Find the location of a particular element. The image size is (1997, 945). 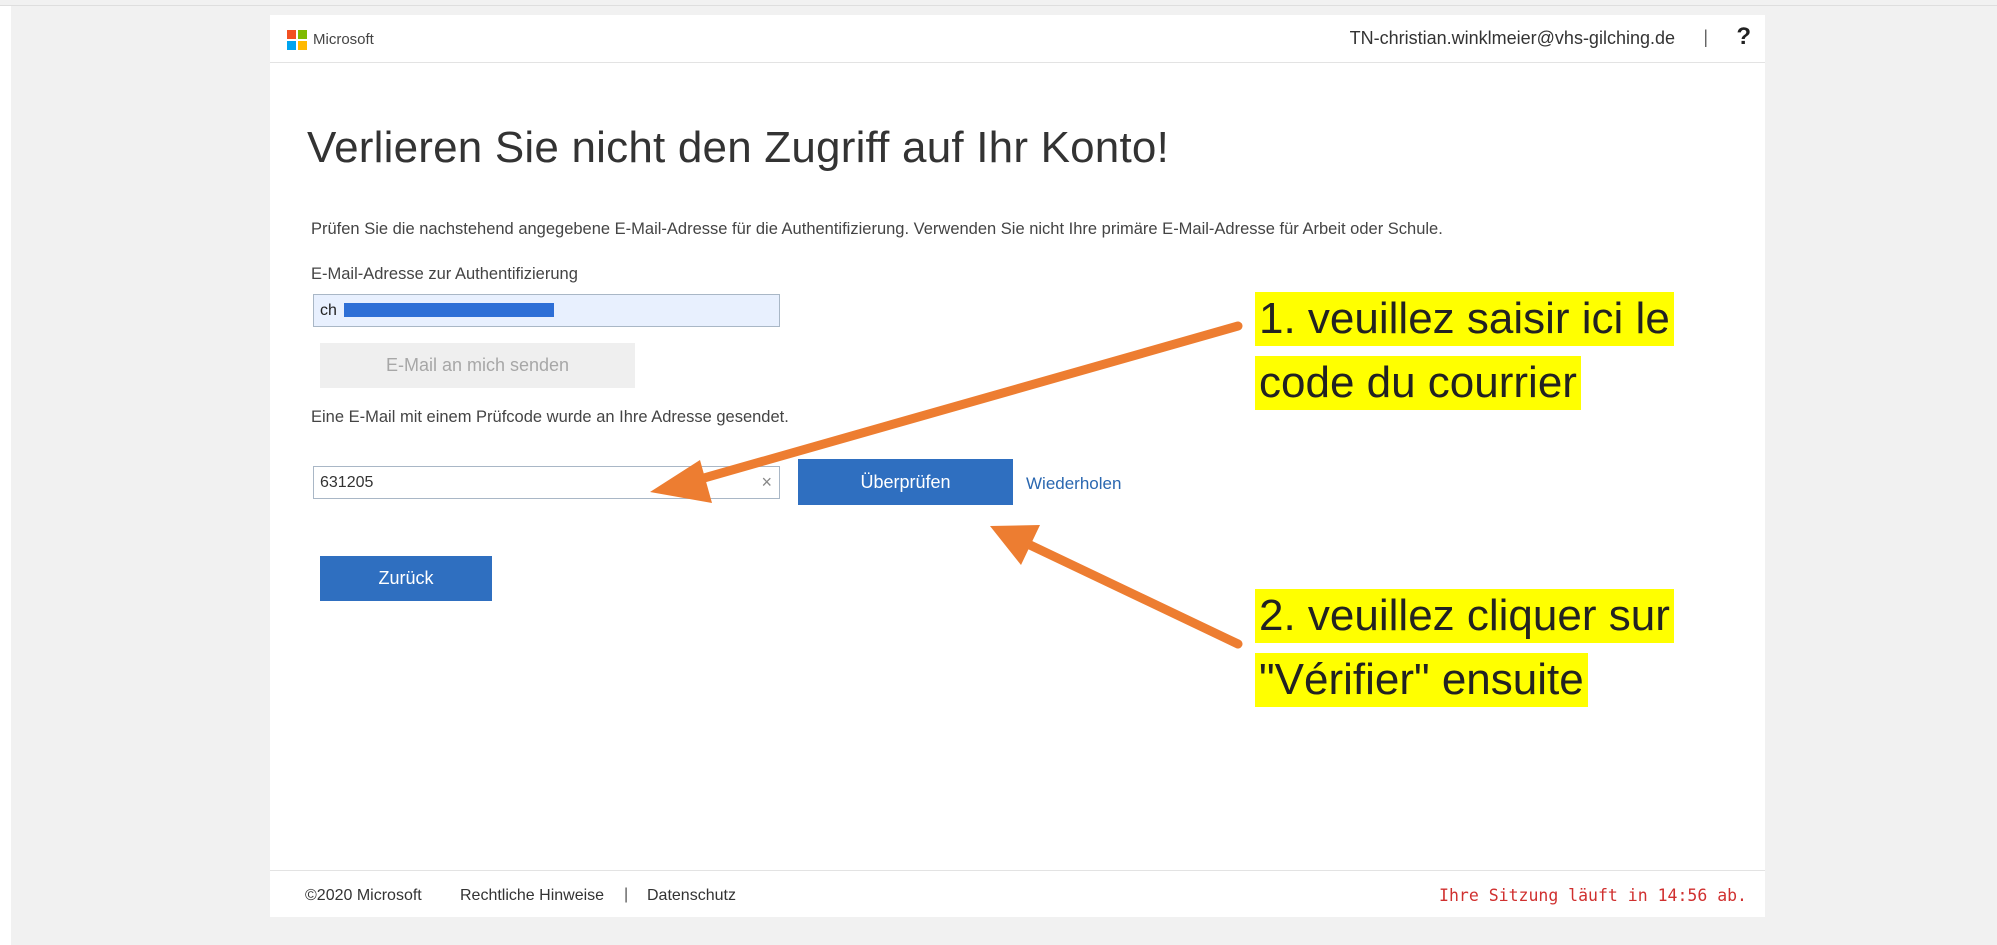

user-email: TN-christian.winklmeier@vhs-gilching.de is located at coordinates (1512, 38).